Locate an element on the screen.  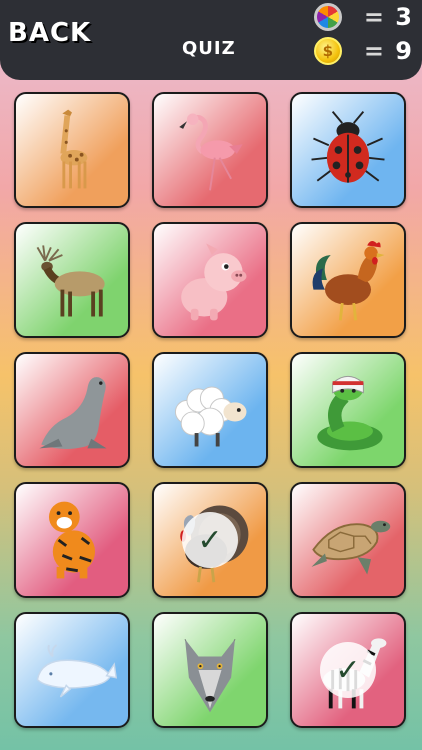
tiger-icon is located at coordinates (72, 540).